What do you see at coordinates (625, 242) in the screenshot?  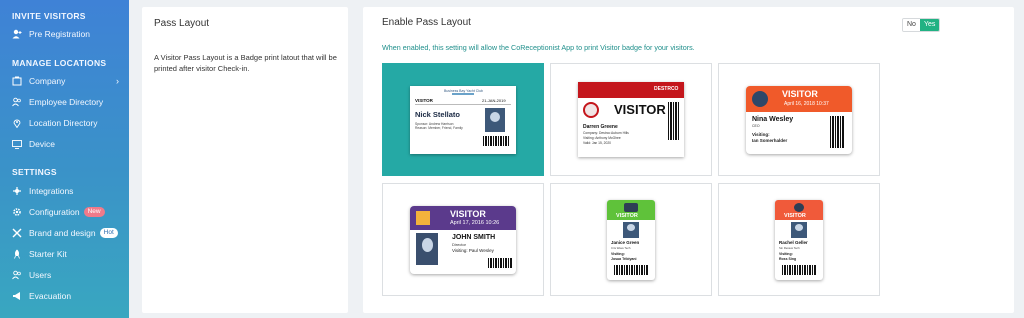 I see `badge-visitor-name: Janice Green` at bounding box center [625, 242].